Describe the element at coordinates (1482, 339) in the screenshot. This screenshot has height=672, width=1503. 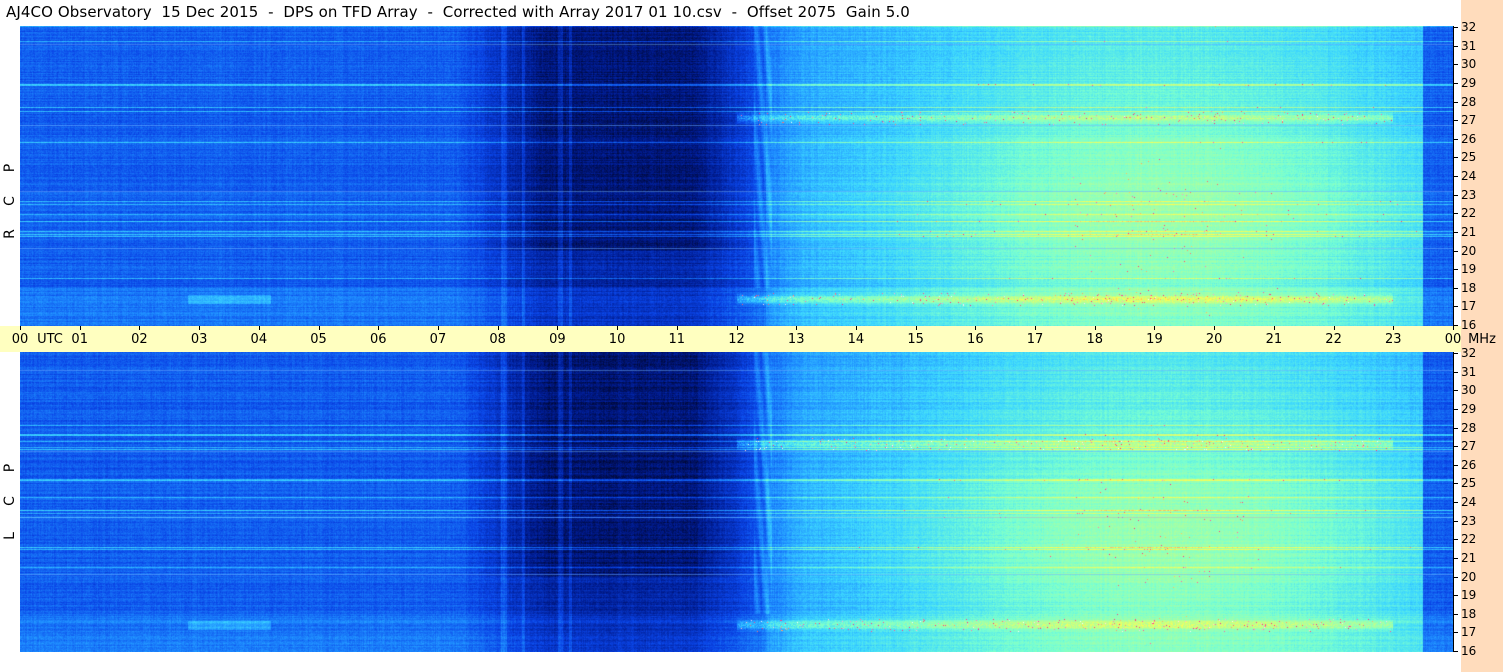
I see `mhz-unit-label: MHz` at that location.